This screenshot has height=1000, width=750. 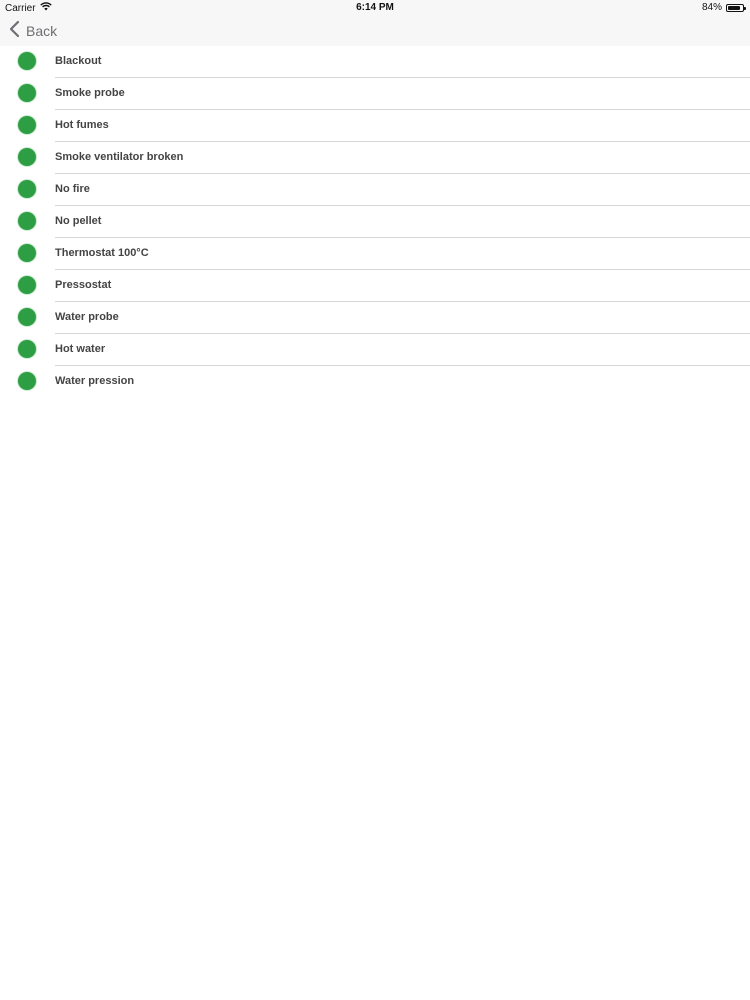 What do you see at coordinates (711, 7) in the screenshot?
I see `battery-percent: 84%` at bounding box center [711, 7].